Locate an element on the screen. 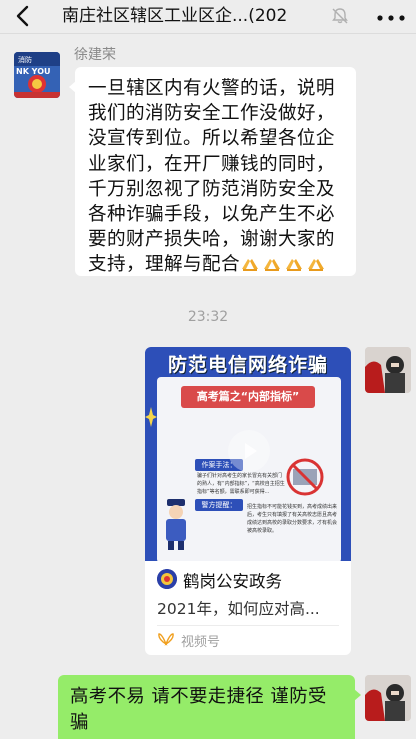  poster-tag-warning: 警方提醒： is located at coordinates (219, 505).